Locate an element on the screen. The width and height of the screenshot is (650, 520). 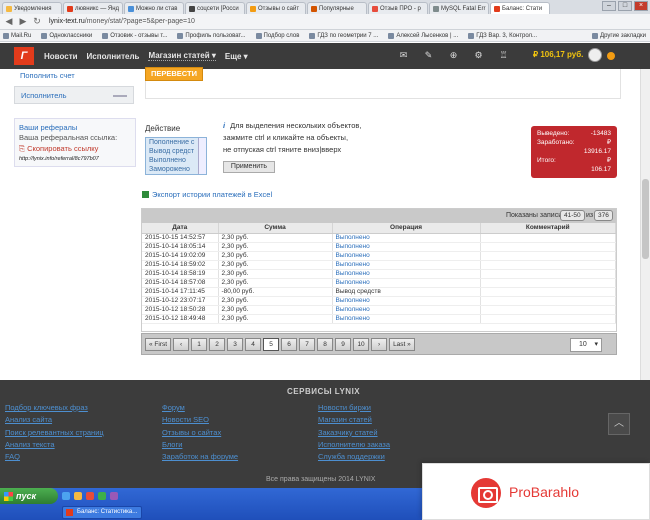
chrome-icon is located at coordinates (102, 496).